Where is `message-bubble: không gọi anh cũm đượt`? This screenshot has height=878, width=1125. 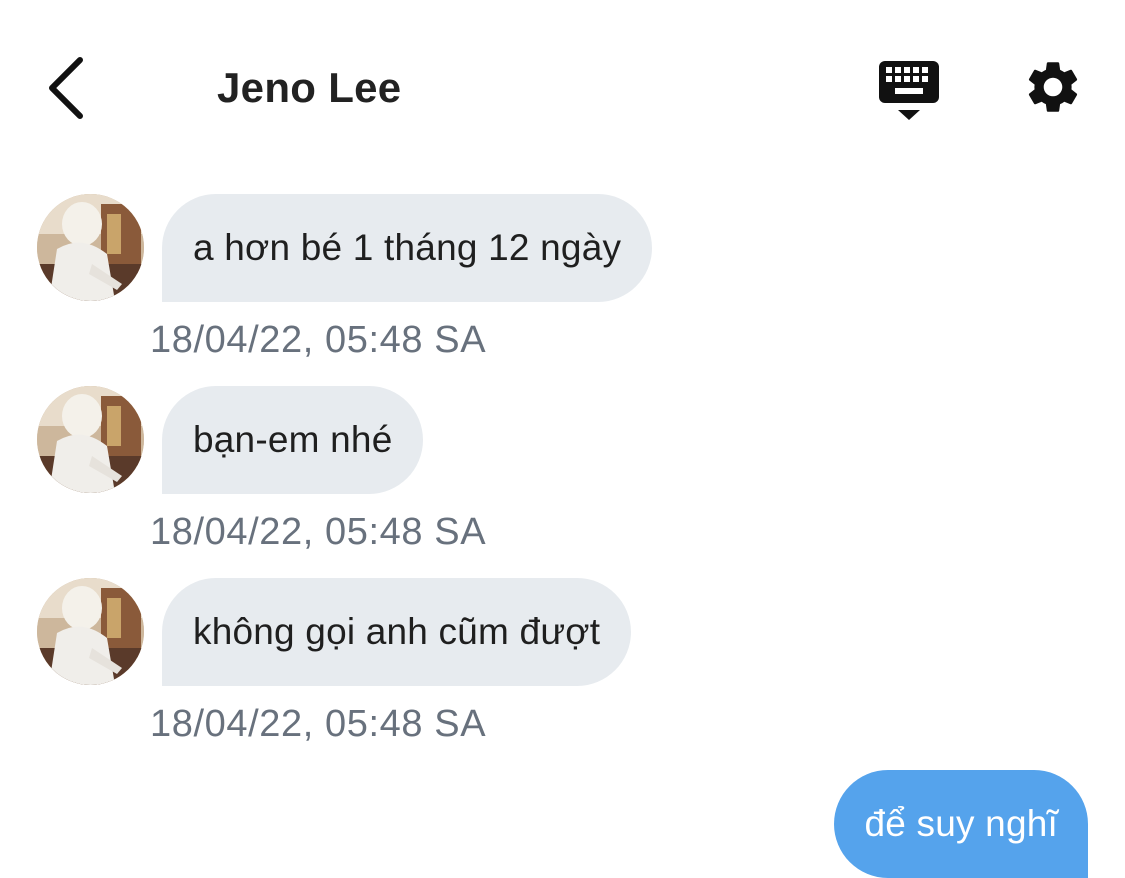 message-bubble: không gọi anh cũm đượt is located at coordinates (397, 632).